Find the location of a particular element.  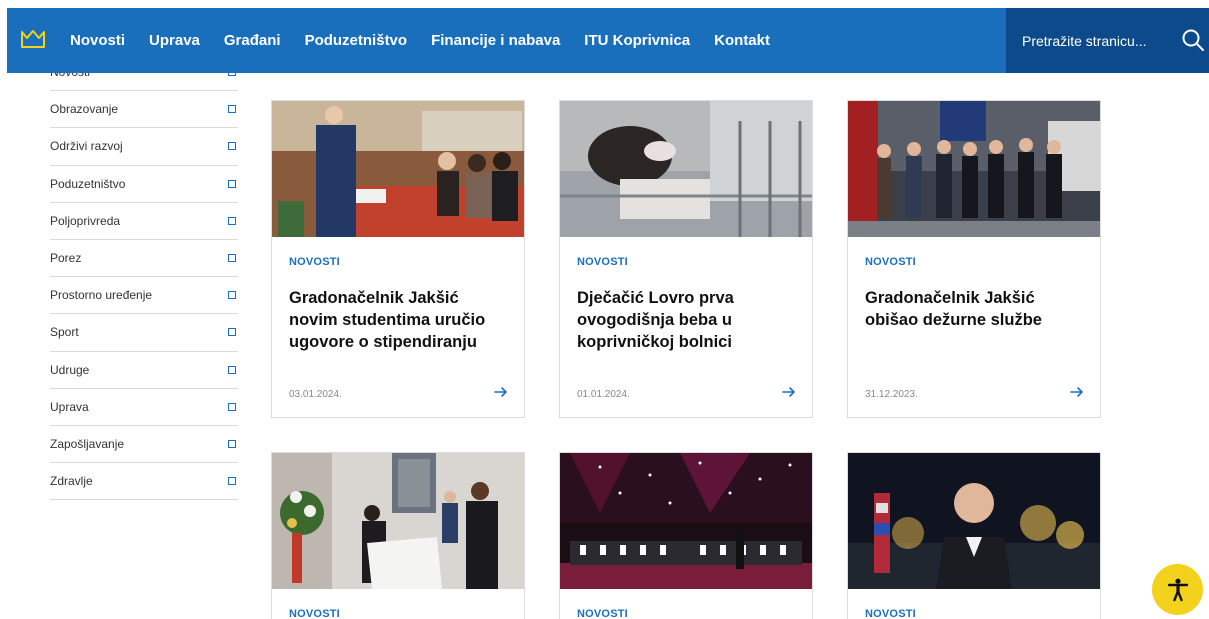

sidebar-item-label: Poduzetništvo is located at coordinates (88, 183).